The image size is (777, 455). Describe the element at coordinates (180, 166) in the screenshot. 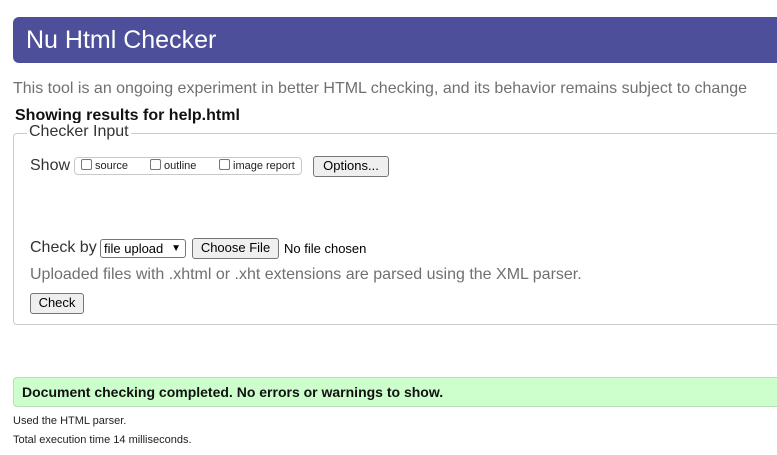

I see `outline-label: outline` at that location.